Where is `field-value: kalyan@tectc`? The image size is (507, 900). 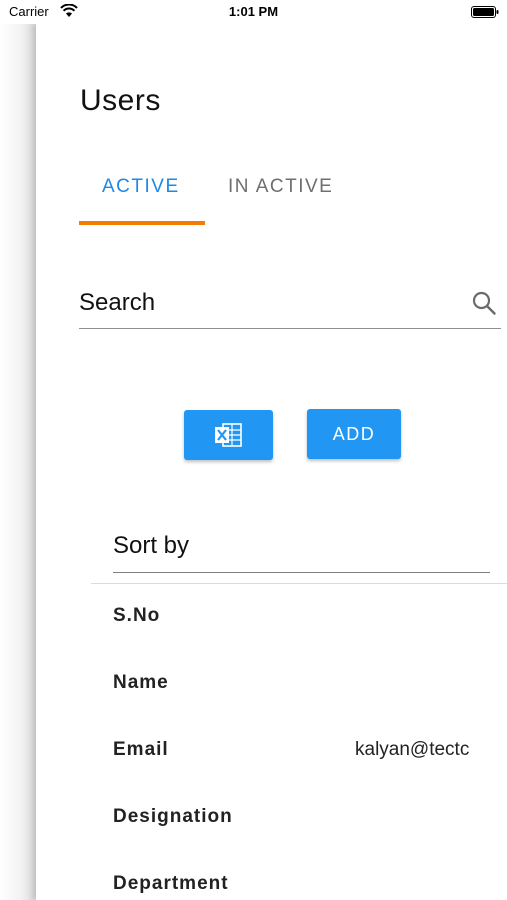
field-value: kalyan@tectc is located at coordinates (412, 749).